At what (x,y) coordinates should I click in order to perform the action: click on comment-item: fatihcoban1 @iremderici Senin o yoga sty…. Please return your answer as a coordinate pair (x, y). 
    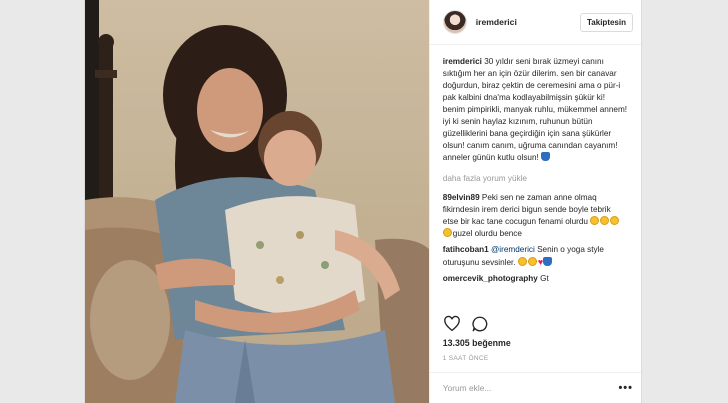
    Looking at the image, I should click on (535, 256).